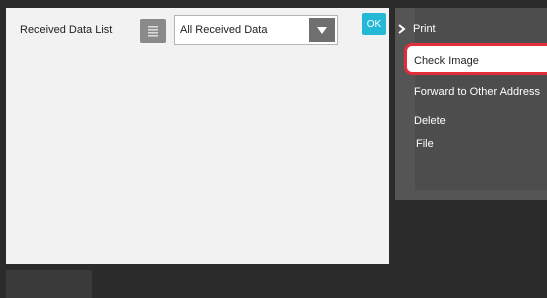 This screenshot has height=298, width=547. What do you see at coordinates (66, 30) in the screenshot?
I see `list-title: Received Data List` at bounding box center [66, 30].